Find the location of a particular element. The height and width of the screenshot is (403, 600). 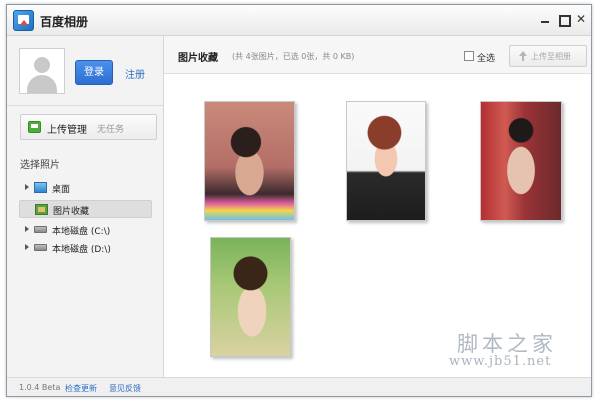

select-all-label: 全选 is located at coordinates (486, 59).